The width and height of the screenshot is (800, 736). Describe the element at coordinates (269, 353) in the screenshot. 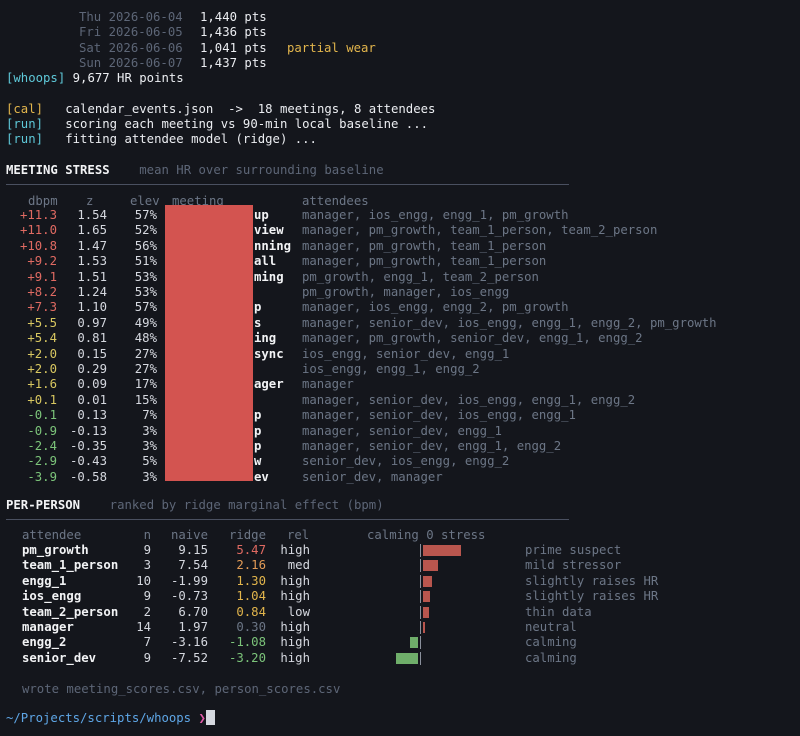

I see `meeting-name: sync` at that location.